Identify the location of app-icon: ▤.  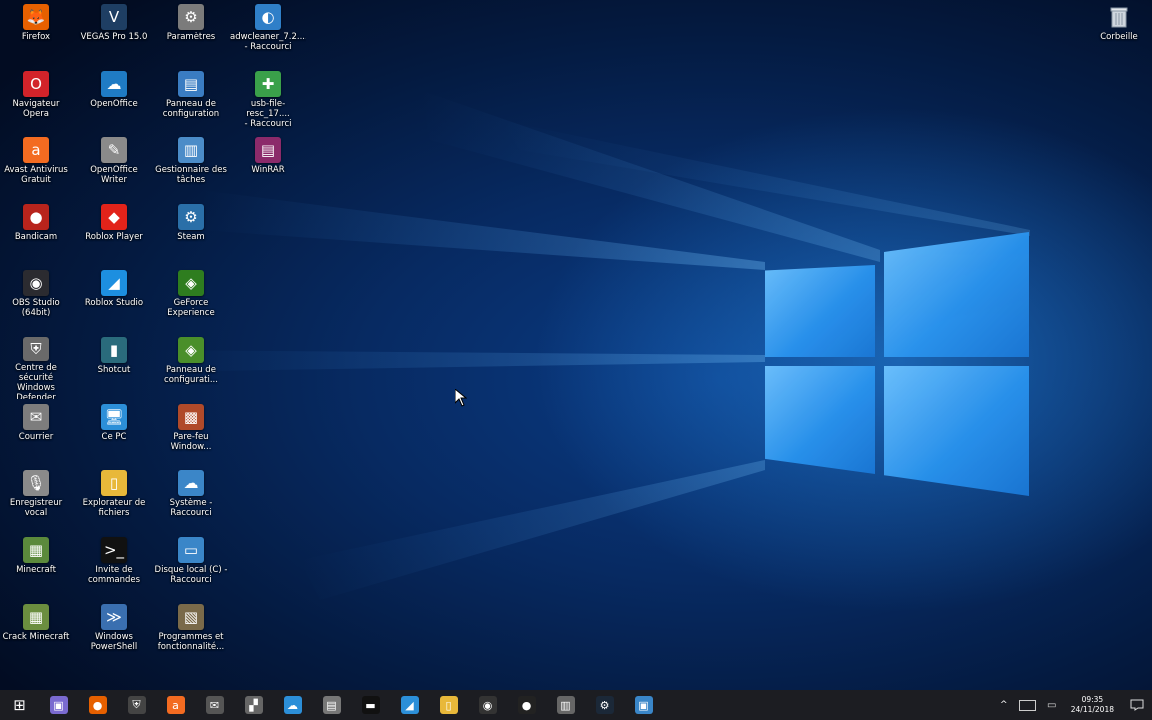
(331, 705).